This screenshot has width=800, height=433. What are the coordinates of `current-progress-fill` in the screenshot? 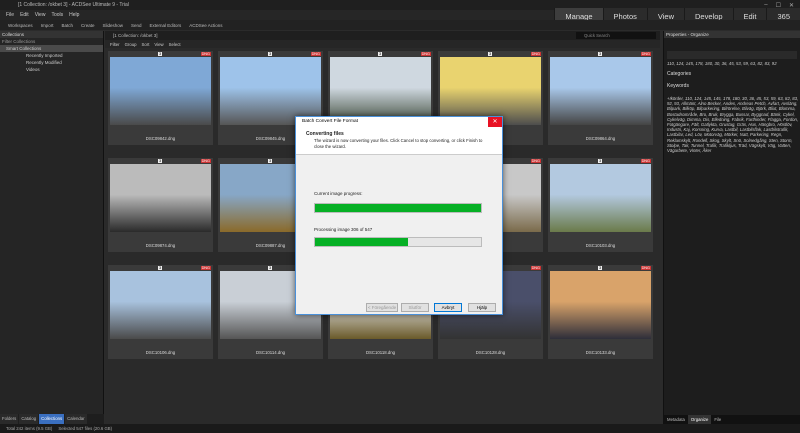 It's located at (398, 208).